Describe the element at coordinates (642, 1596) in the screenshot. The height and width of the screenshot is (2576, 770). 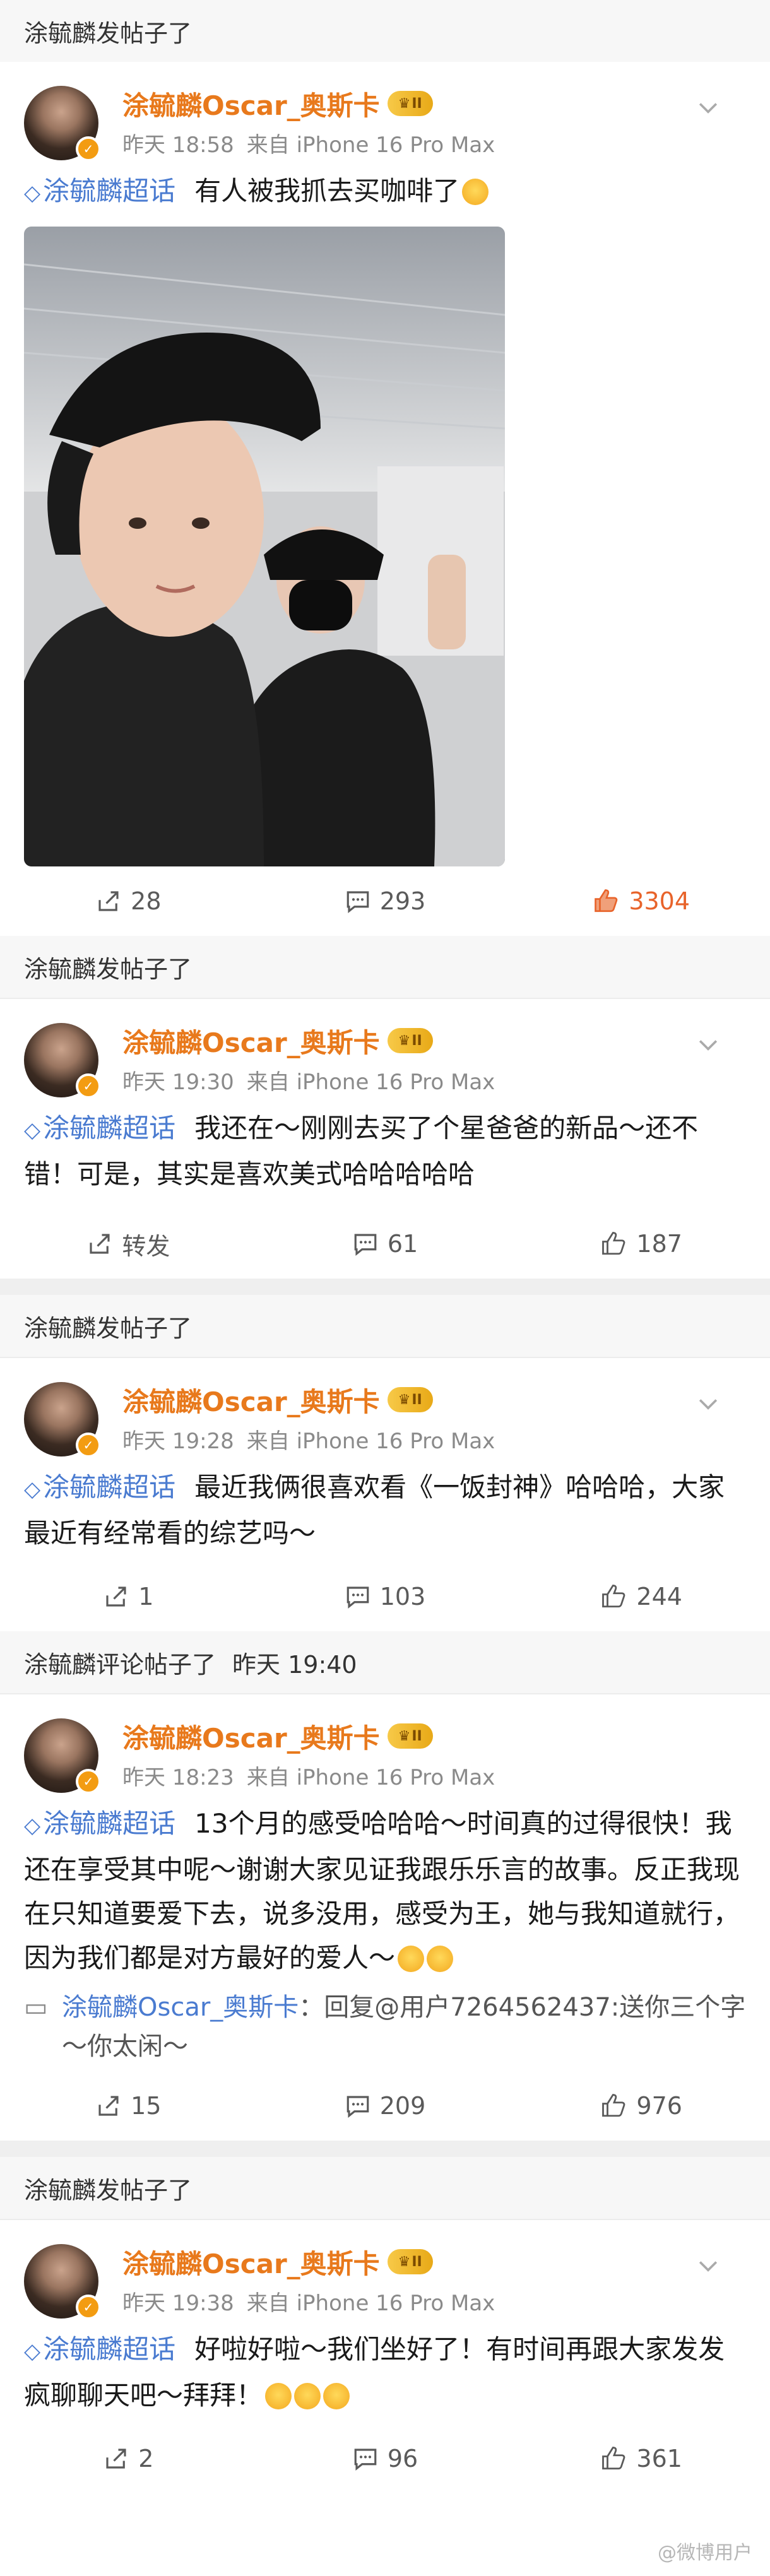
I see `like-button: 244` at that location.